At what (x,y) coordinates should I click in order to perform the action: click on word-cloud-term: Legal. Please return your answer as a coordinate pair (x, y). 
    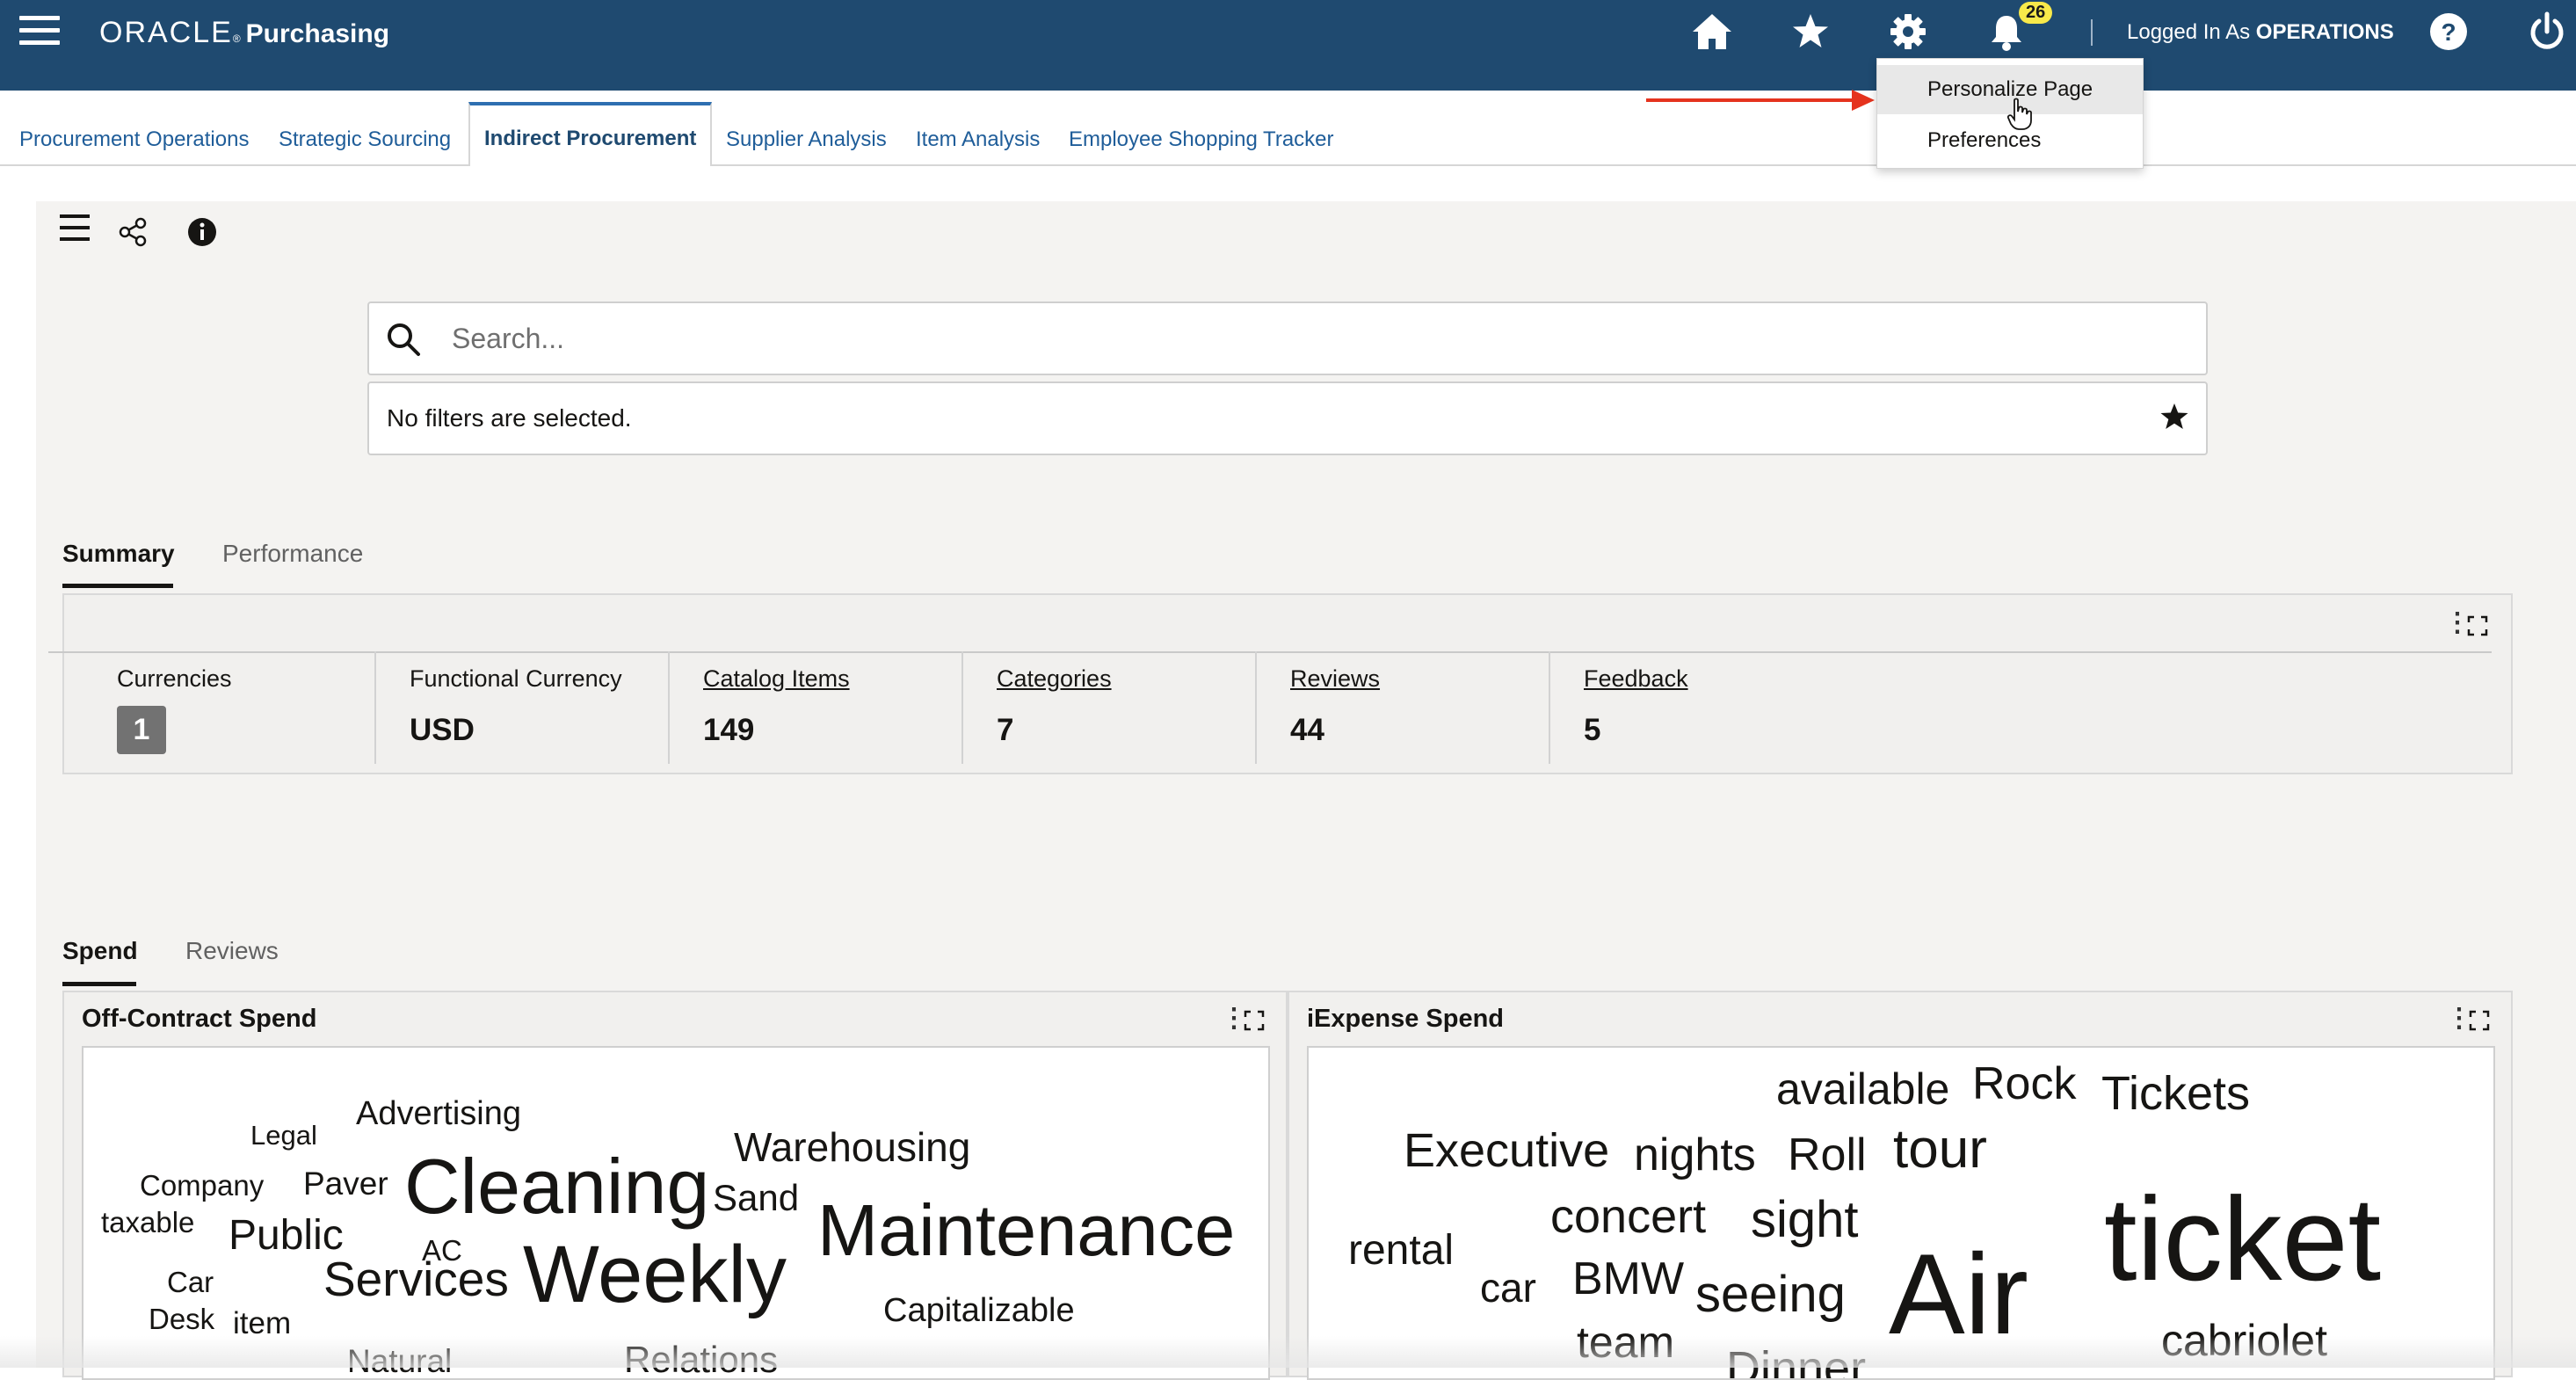
    Looking at the image, I should click on (283, 1135).